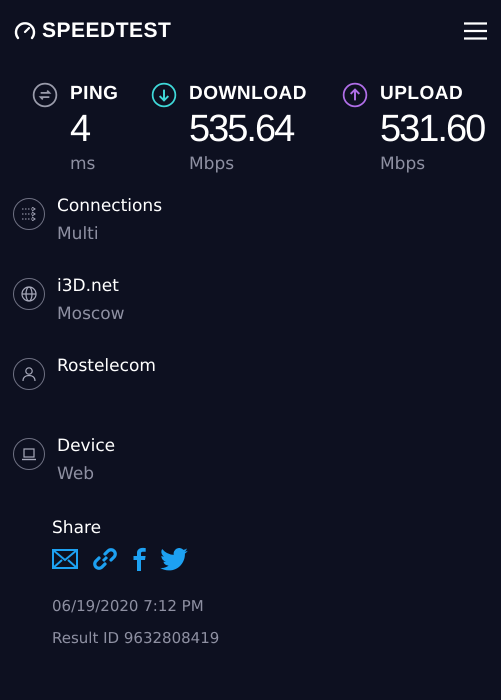 Image resolution: width=501 pixels, height=700 pixels. Describe the element at coordinates (76, 474) in the screenshot. I see `detail-subtitle: Web` at that location.